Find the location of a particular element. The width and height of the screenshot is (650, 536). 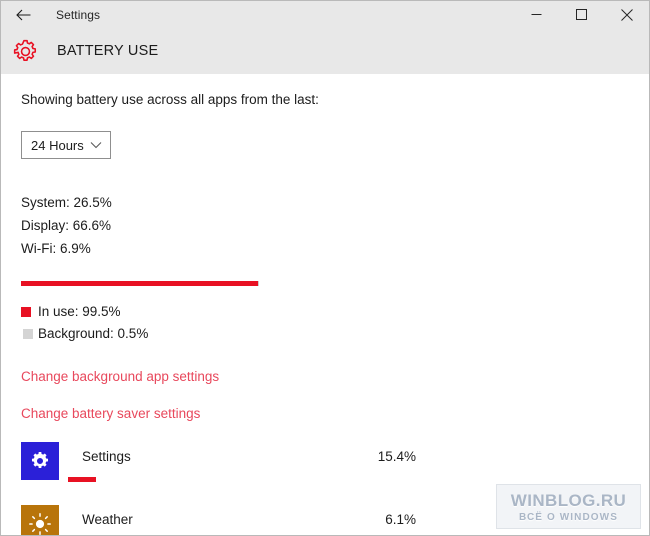

time-range-dropdown: 24 Hours is located at coordinates (66, 145).